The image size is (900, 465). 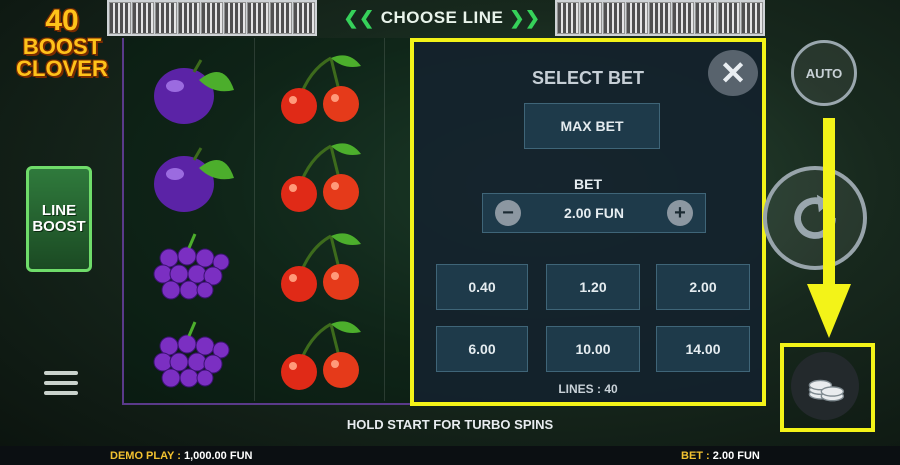 I want to click on footer-bet: BET : 2.00 FUN, so click(x=720, y=456).